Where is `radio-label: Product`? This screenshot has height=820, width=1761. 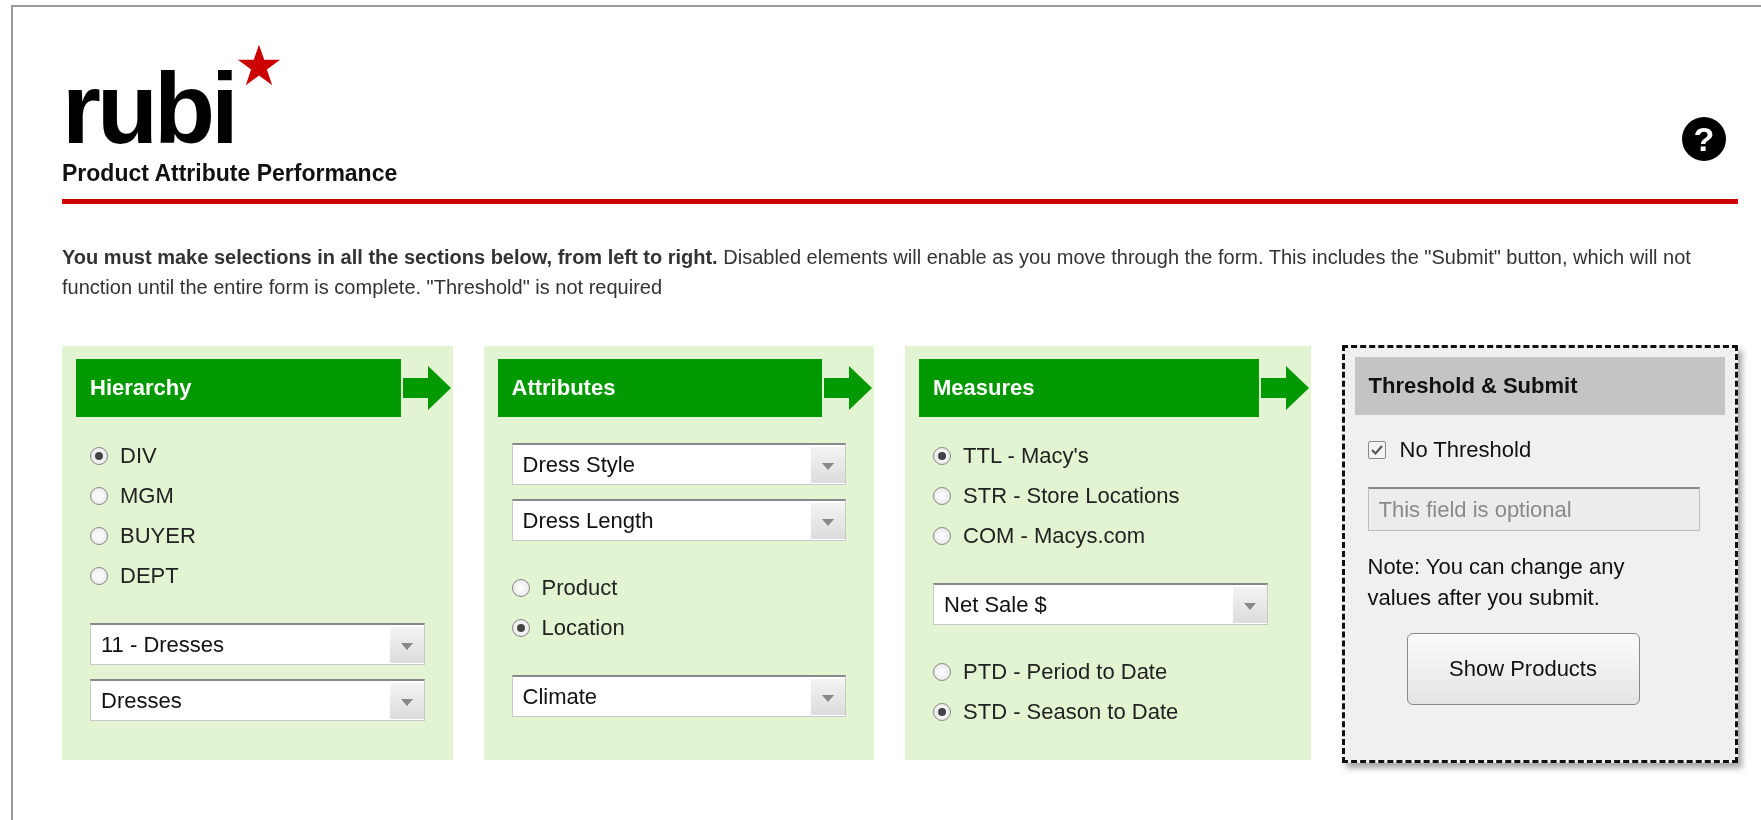 radio-label: Product is located at coordinates (579, 588).